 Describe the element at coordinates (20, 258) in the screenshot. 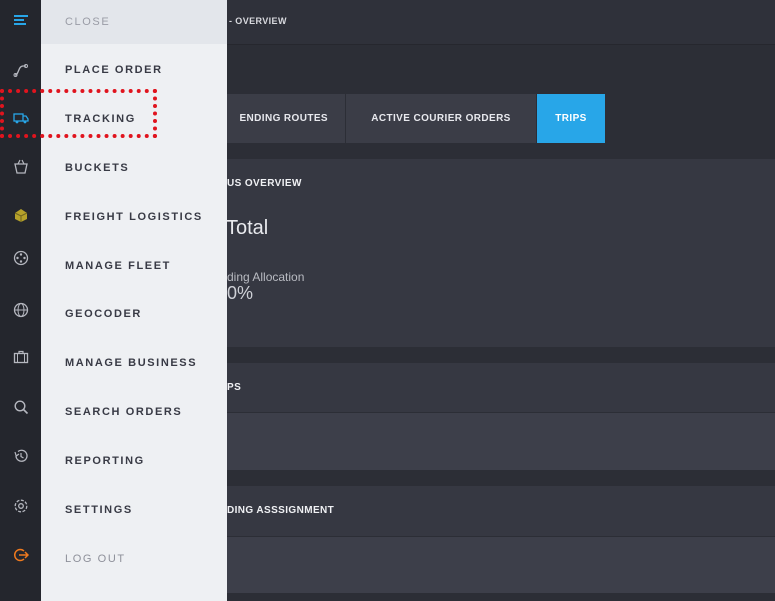

I see `film-reel-icon` at that location.